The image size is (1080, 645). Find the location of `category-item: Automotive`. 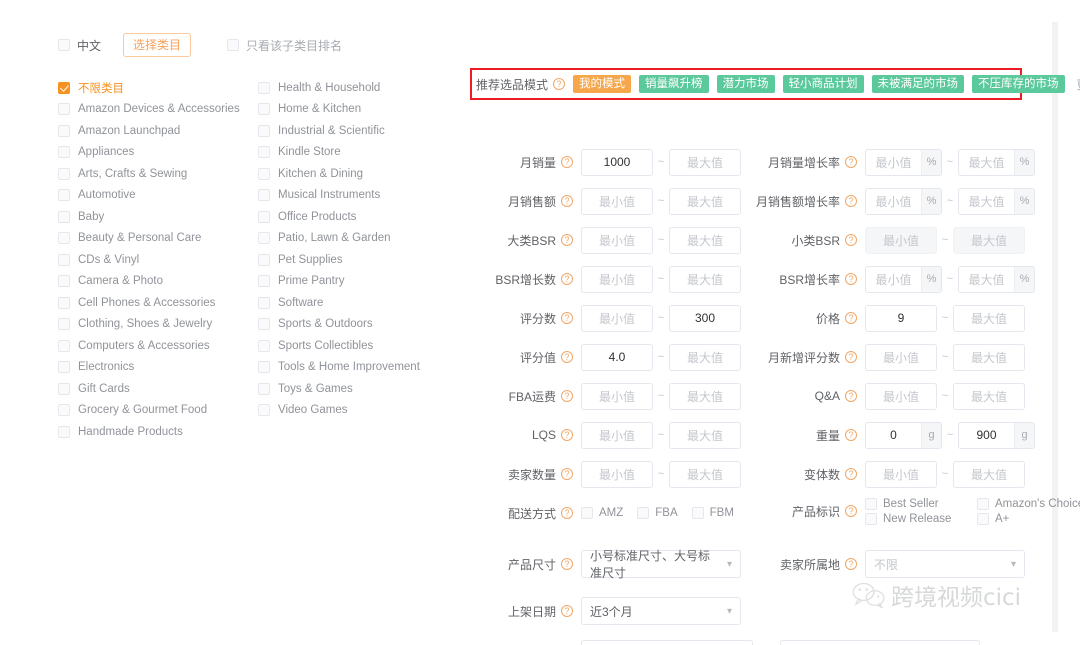

category-item: Automotive is located at coordinates (158, 196).